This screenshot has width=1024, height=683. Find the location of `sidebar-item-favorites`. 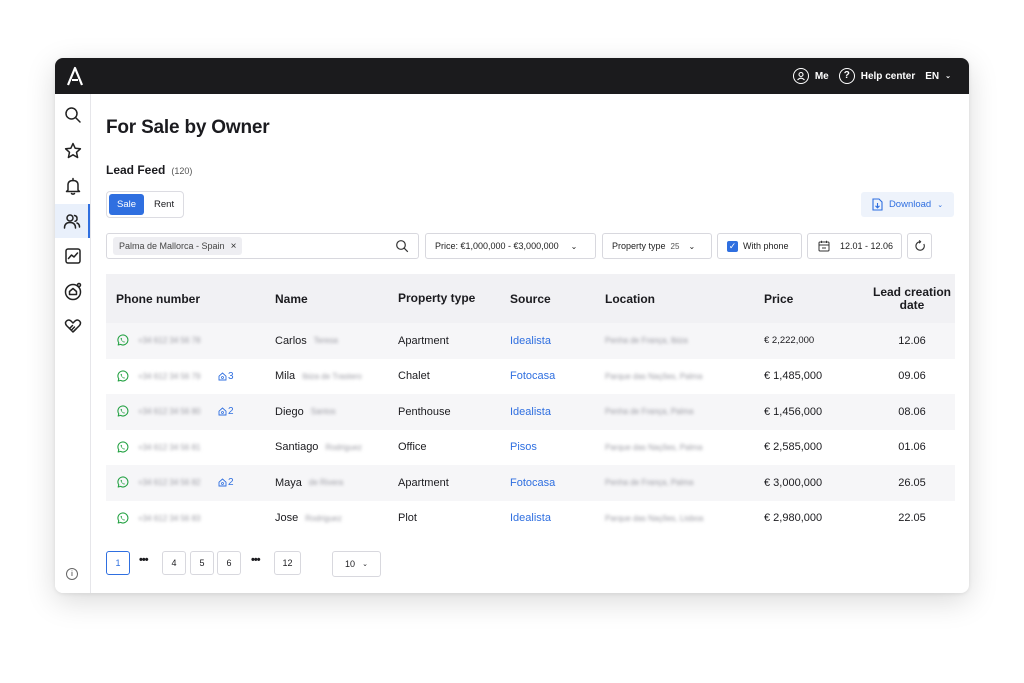

sidebar-item-favorites is located at coordinates (72, 151).